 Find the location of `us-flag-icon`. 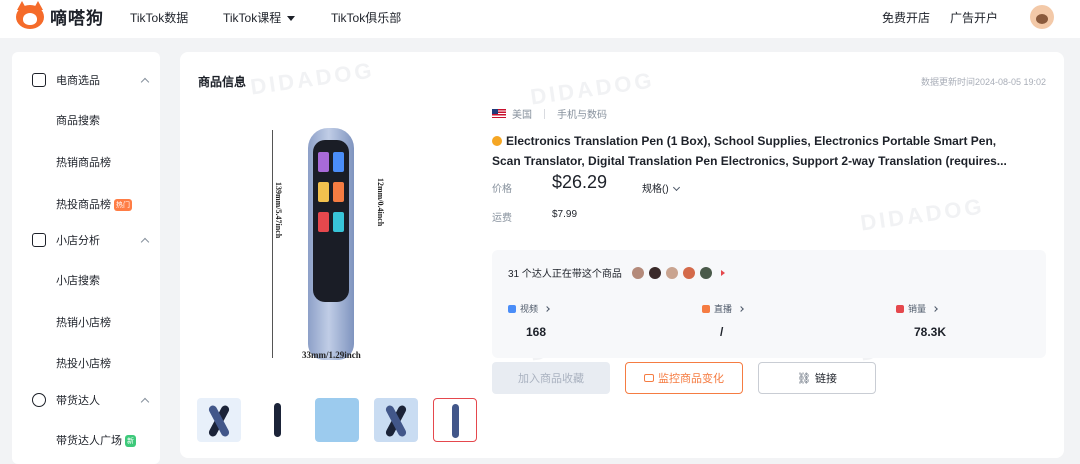

us-flag-icon is located at coordinates (499, 113).